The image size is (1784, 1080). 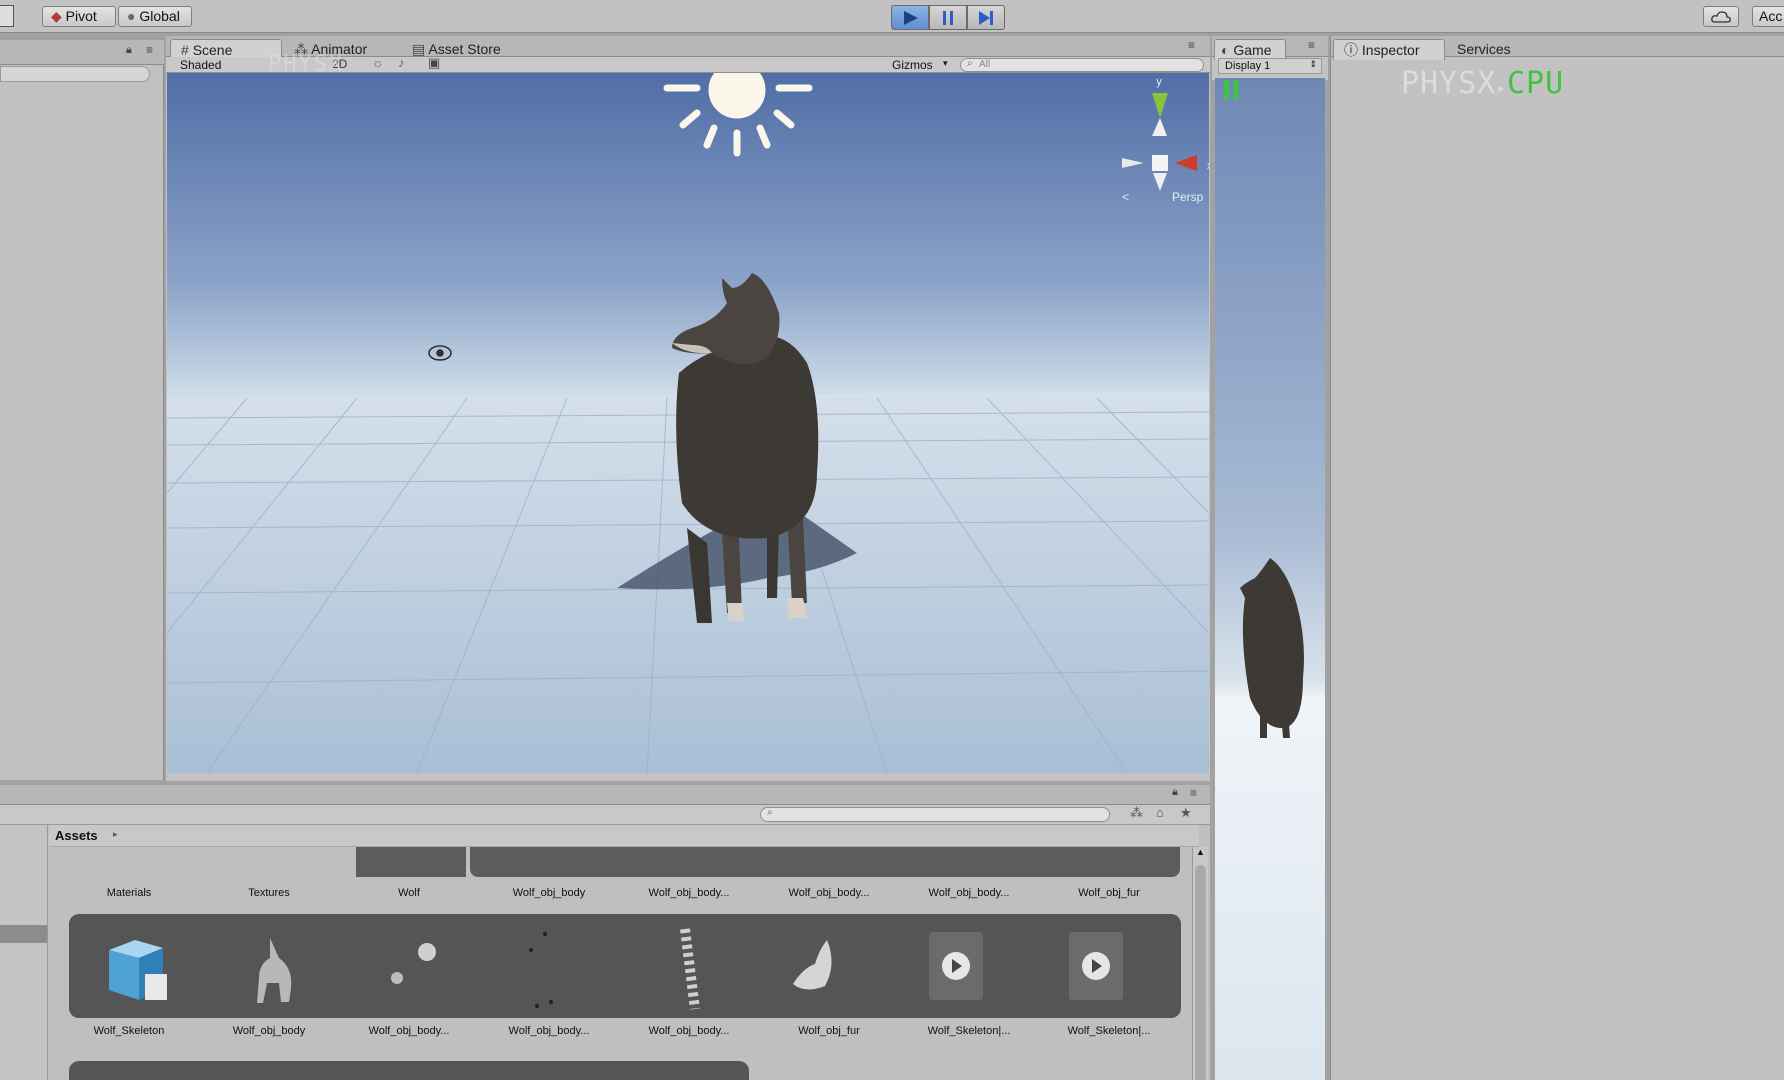 I want to click on display-dropdown: Display 1 ⇕, so click(x=1270, y=66).